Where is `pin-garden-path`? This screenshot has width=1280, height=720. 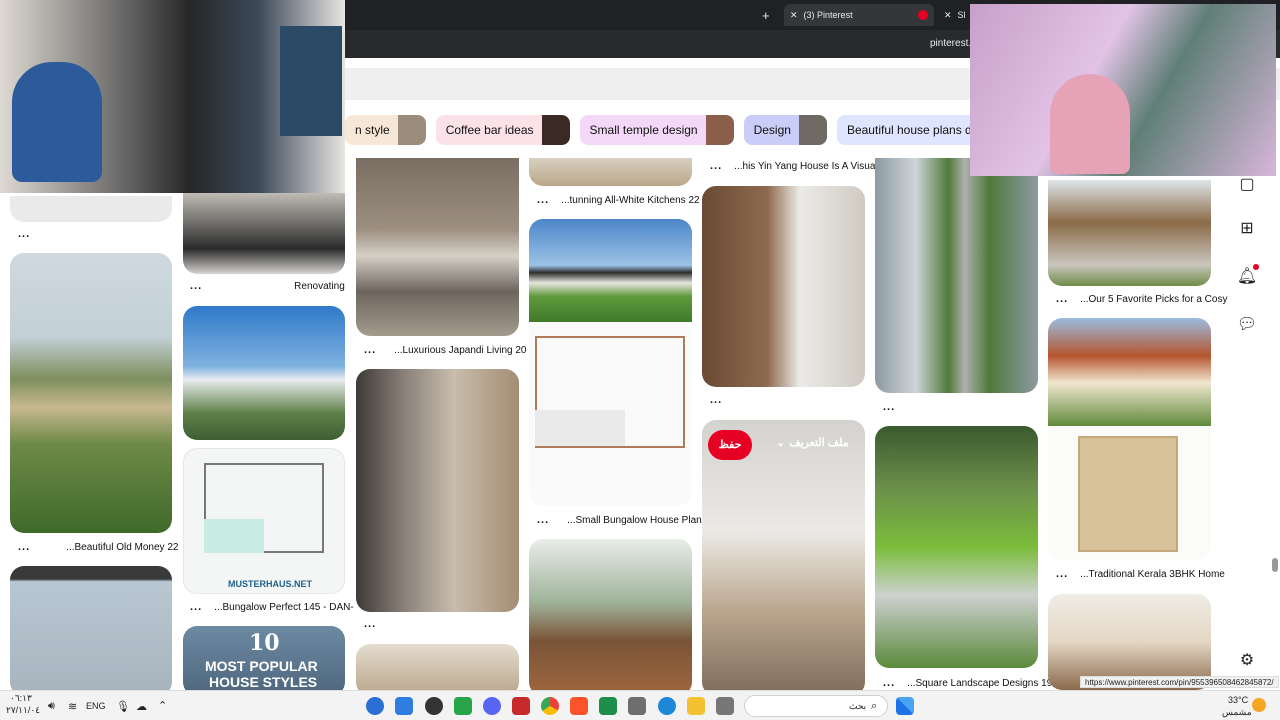
pin-garden-path is located at coordinates (956, 275).